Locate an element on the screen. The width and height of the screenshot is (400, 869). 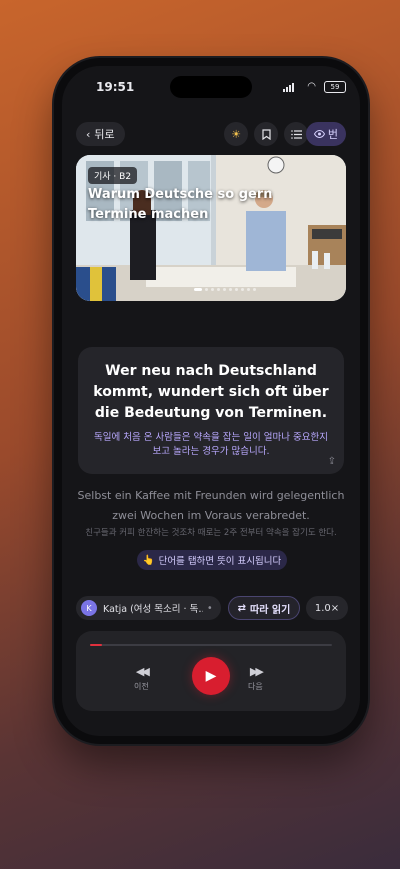
audio-player: ◀◀ 이전 ▶ ▶▶ 다음 is located at coordinates (211, 671).